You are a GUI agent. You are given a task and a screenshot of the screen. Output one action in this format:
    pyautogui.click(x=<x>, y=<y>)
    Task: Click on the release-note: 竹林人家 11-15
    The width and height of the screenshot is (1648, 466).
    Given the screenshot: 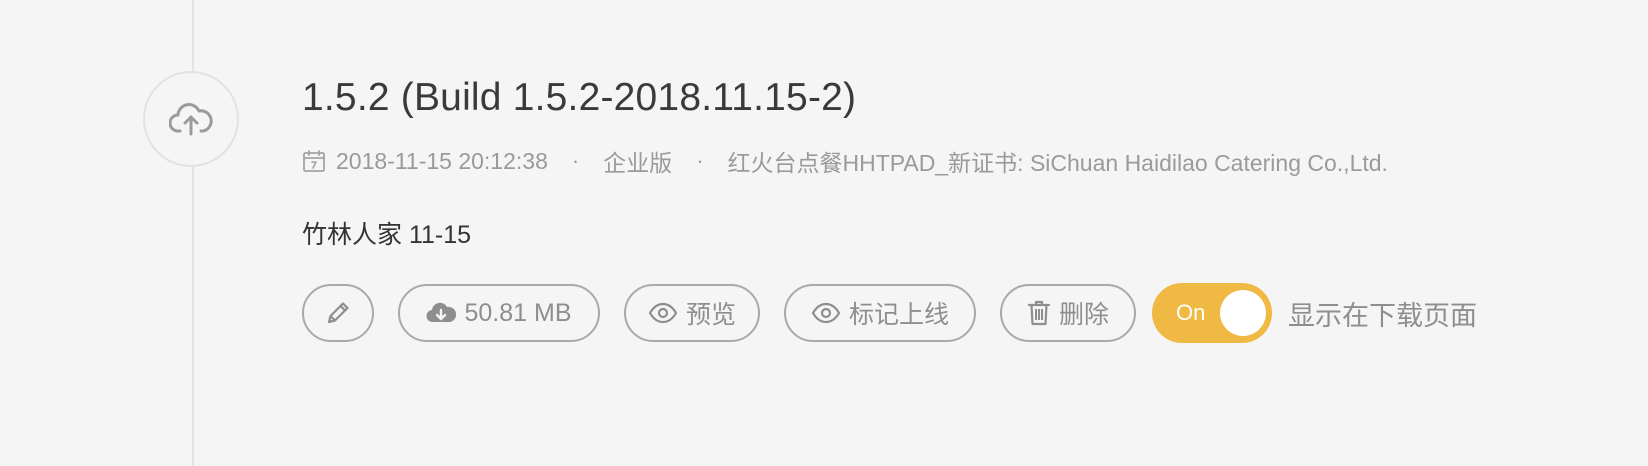 What is the action you would take?
    pyautogui.click(x=387, y=235)
    